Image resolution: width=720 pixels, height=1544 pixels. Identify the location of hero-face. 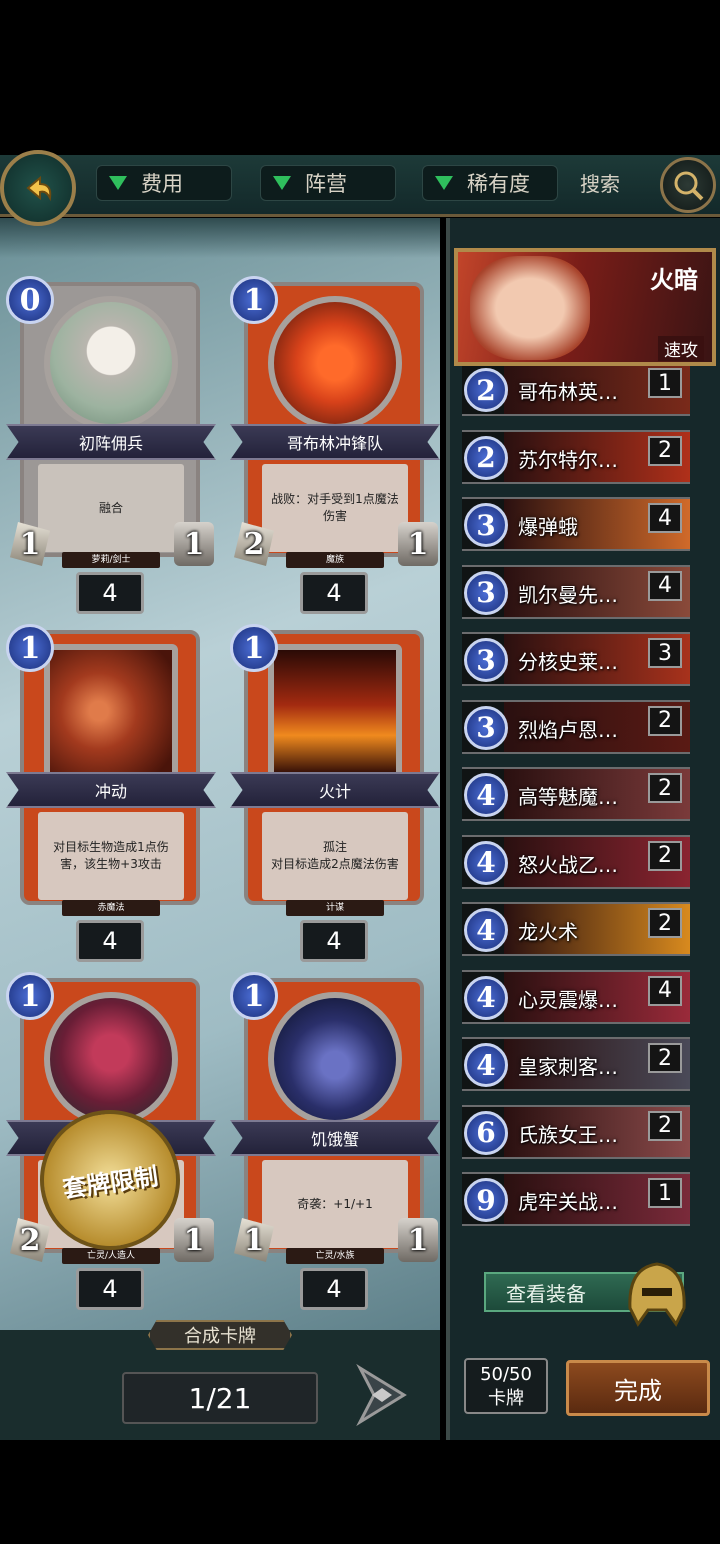
(530, 308).